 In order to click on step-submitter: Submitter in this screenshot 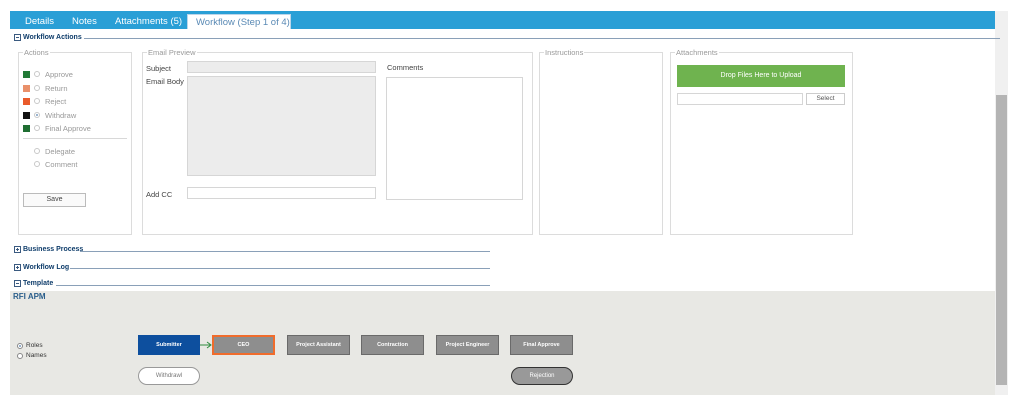, I will do `click(169, 345)`.